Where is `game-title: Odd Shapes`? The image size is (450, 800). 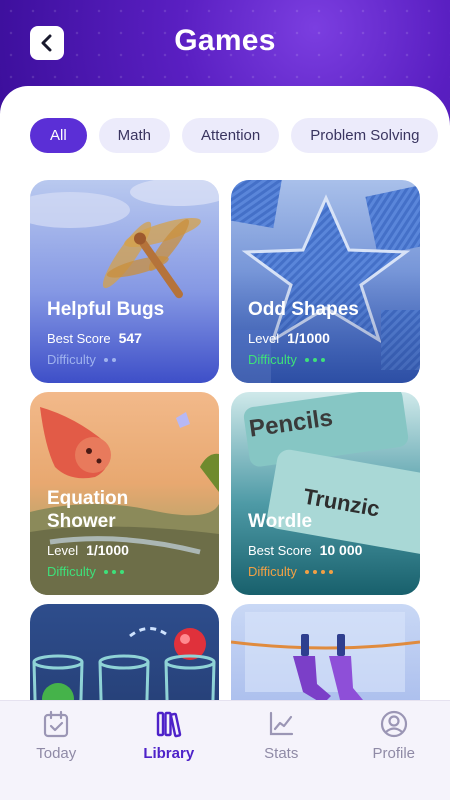
game-title: Odd Shapes is located at coordinates (303, 309).